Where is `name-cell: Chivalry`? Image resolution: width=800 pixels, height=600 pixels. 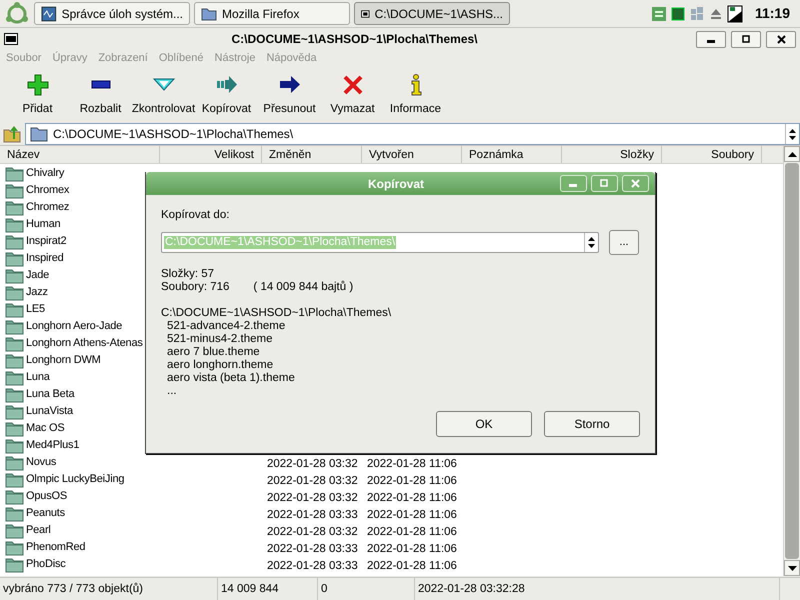 name-cell: Chivalry is located at coordinates (34, 173).